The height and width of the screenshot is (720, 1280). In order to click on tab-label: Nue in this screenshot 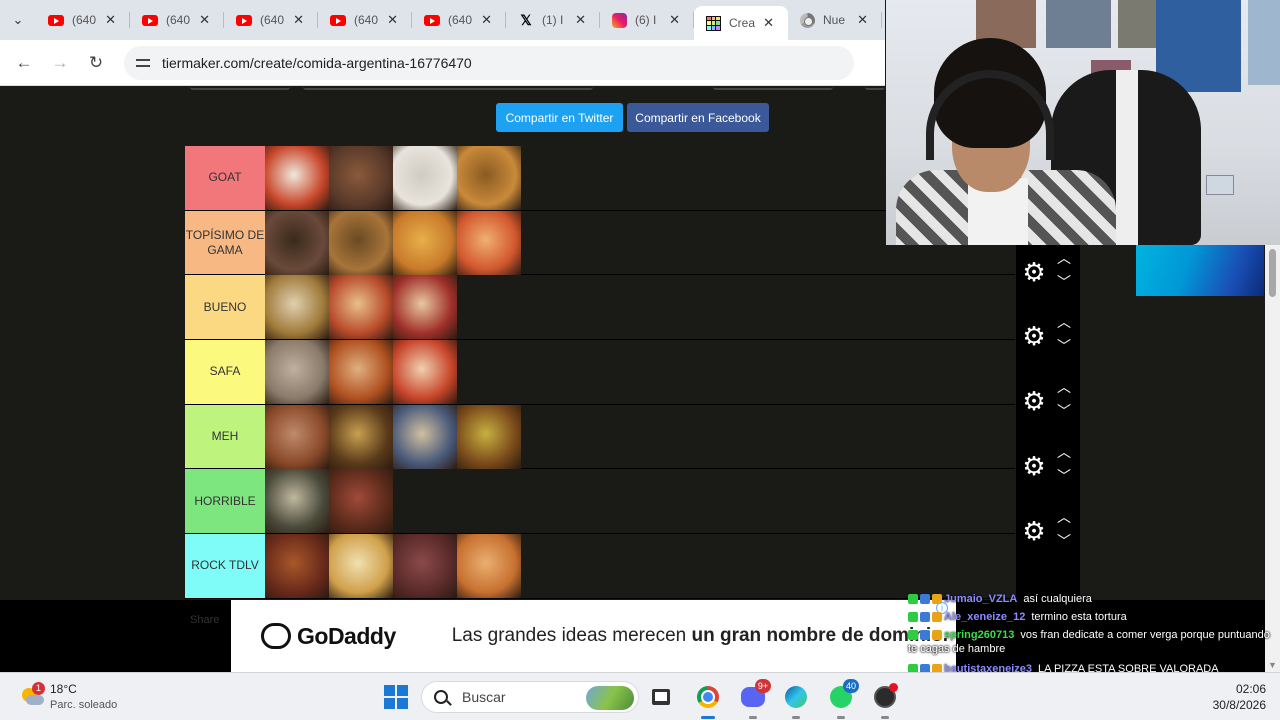, I will do `click(834, 20)`.